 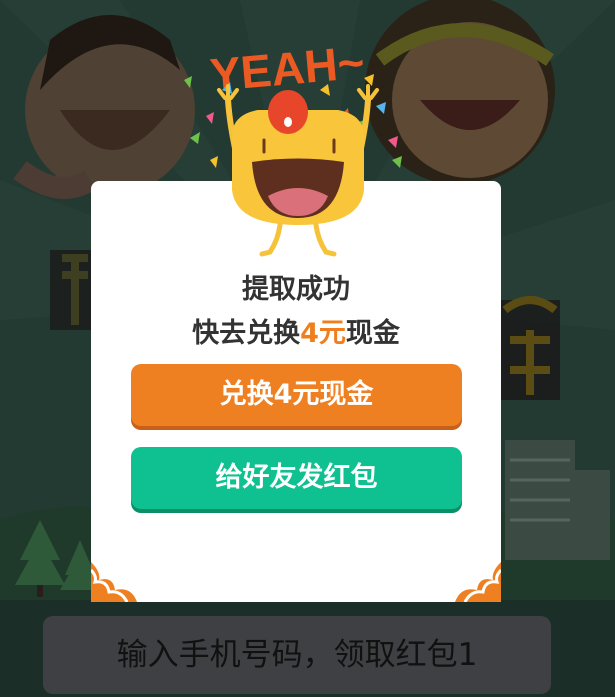 What do you see at coordinates (296, 289) in the screenshot?
I see `modal-title: 提取成功` at bounding box center [296, 289].